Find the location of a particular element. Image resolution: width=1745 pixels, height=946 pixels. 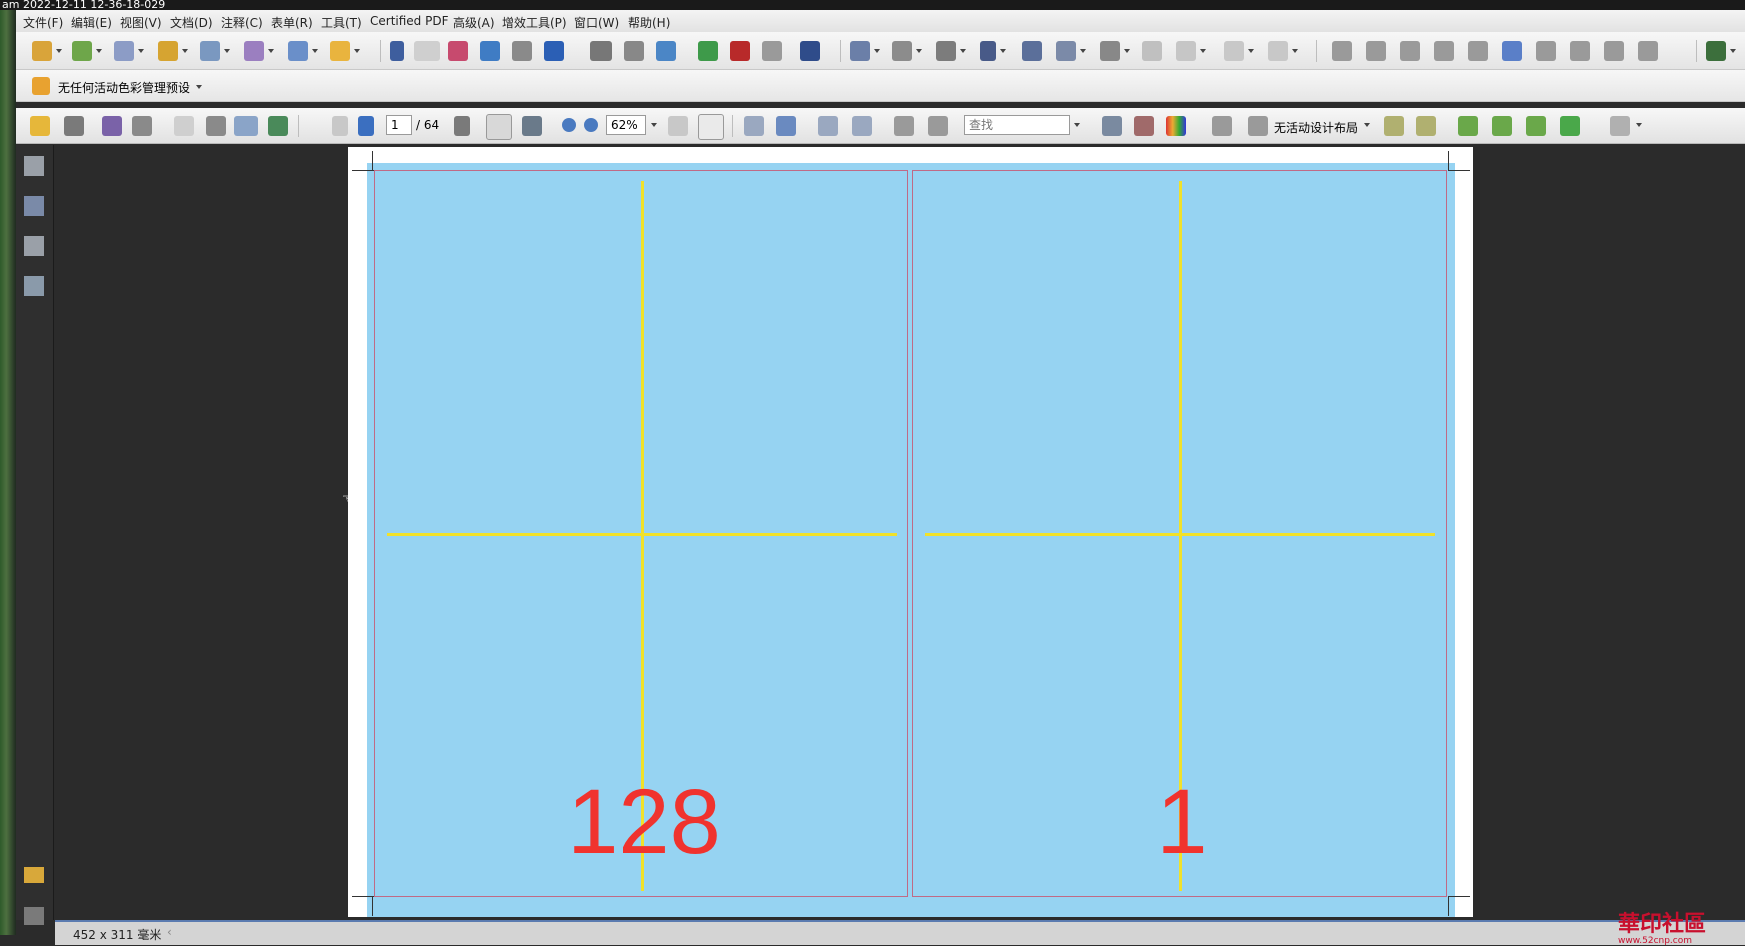

ink-manager-icon is located at coordinates (1444, 51).